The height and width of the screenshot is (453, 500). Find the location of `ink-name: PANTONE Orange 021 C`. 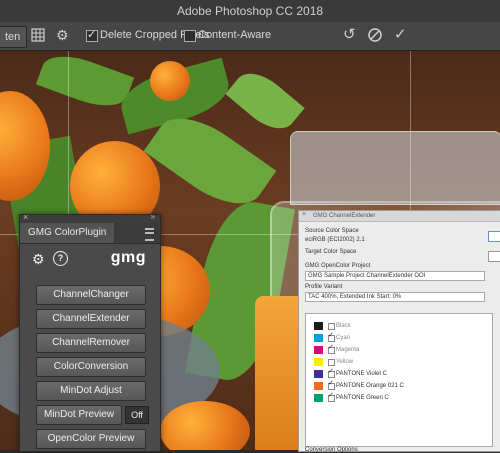

ink-name: PANTONE Orange 021 C is located at coordinates (370, 386).